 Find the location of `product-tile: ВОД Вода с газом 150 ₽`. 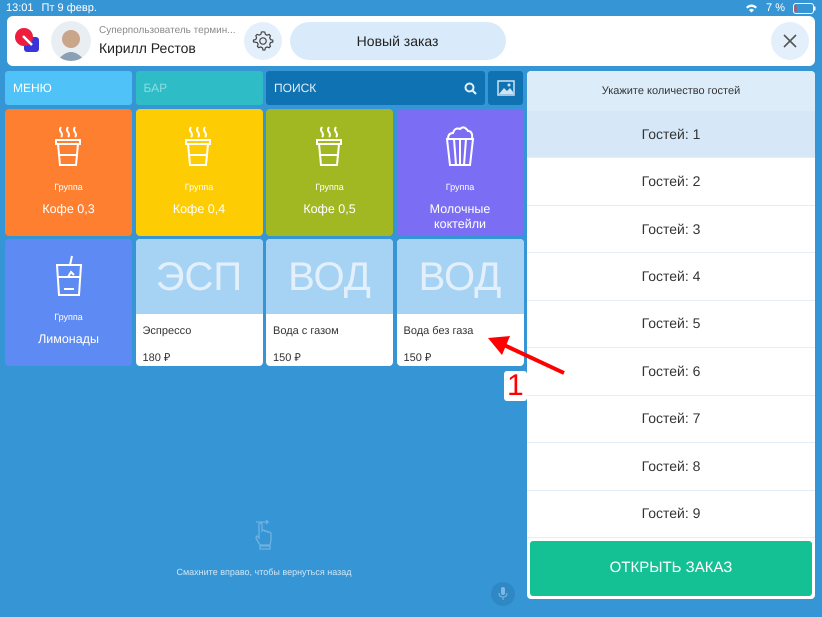

product-tile: ВОД Вода с газом 150 ₽ is located at coordinates (329, 302).